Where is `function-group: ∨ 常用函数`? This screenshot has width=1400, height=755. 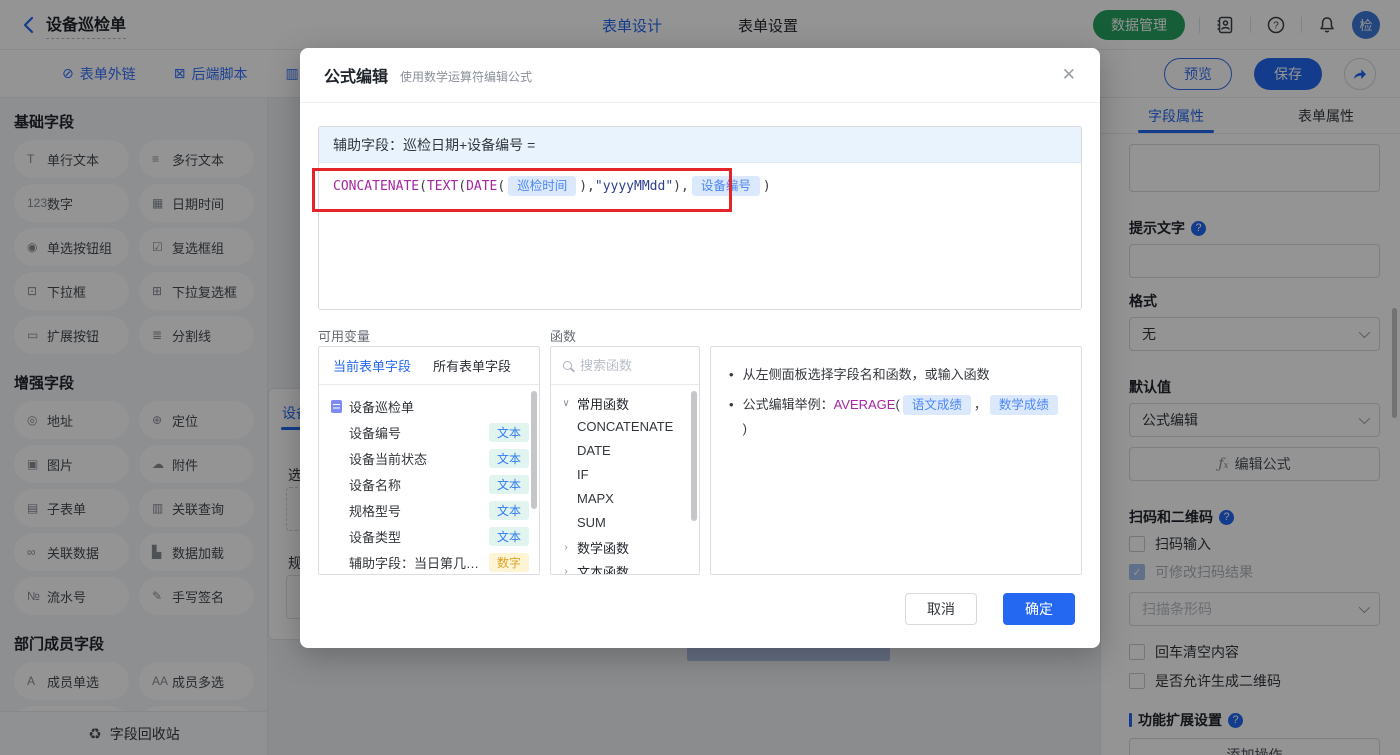 function-group: ∨ 常用函数 is located at coordinates (625, 403).